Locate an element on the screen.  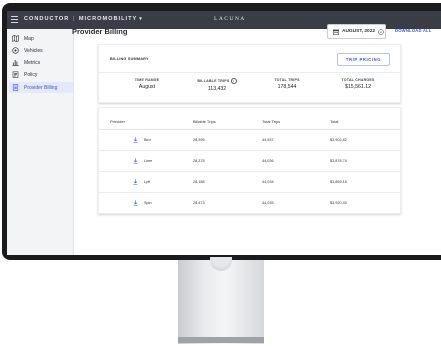
column-header-total: Total is located at coordinates (334, 121).